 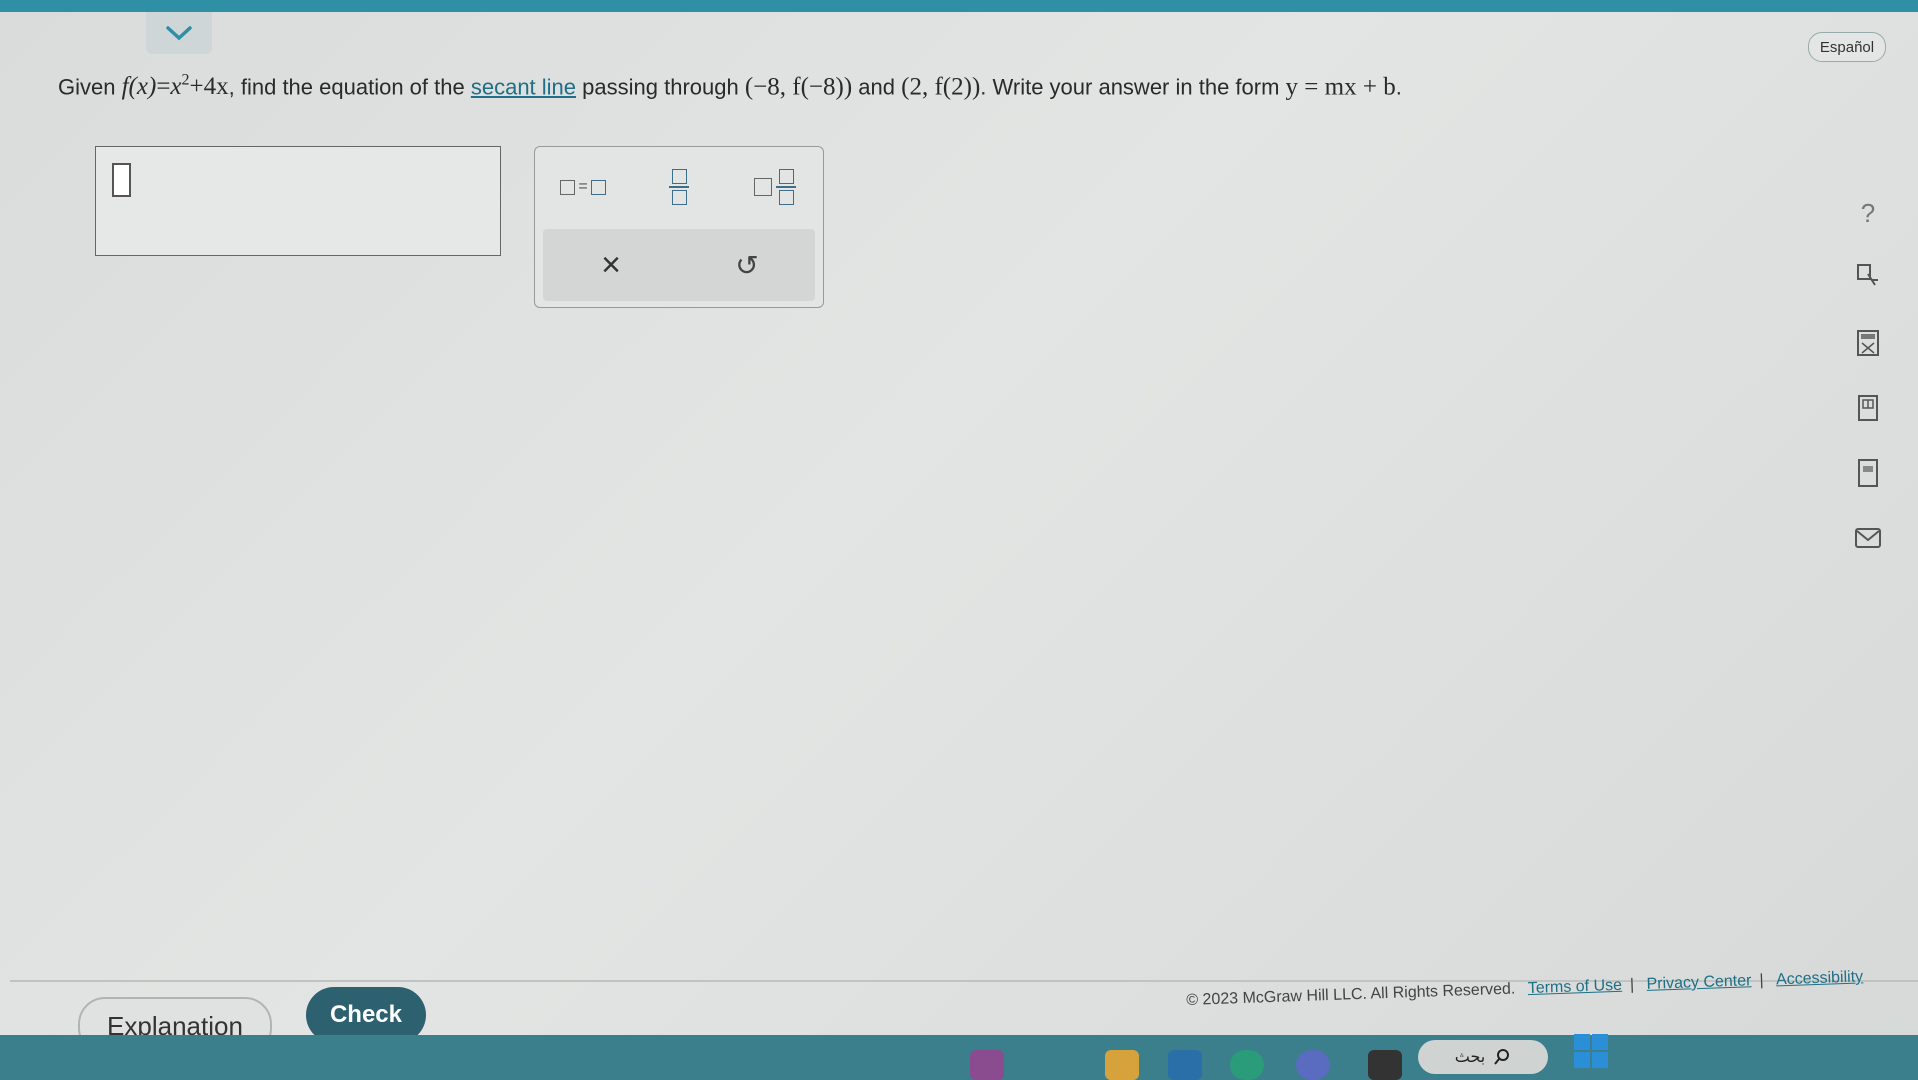 I want to click on store-icon, so click(x=1185, y=1065).